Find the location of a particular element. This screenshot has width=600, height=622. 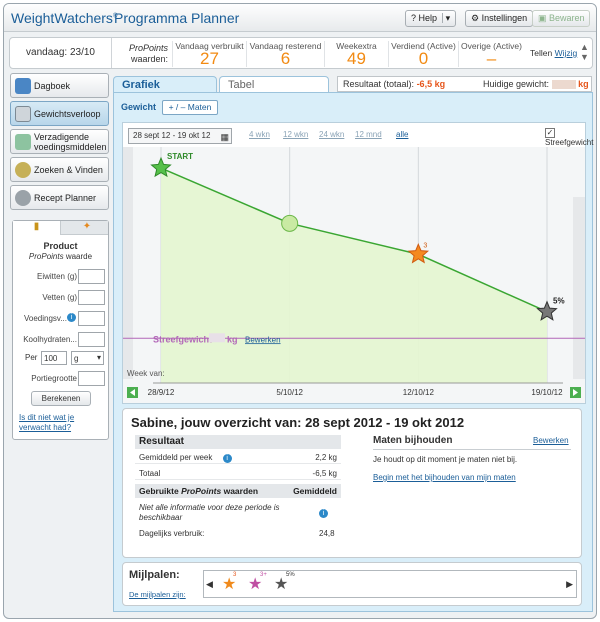

target-value-box is located at coordinates (217, 338).